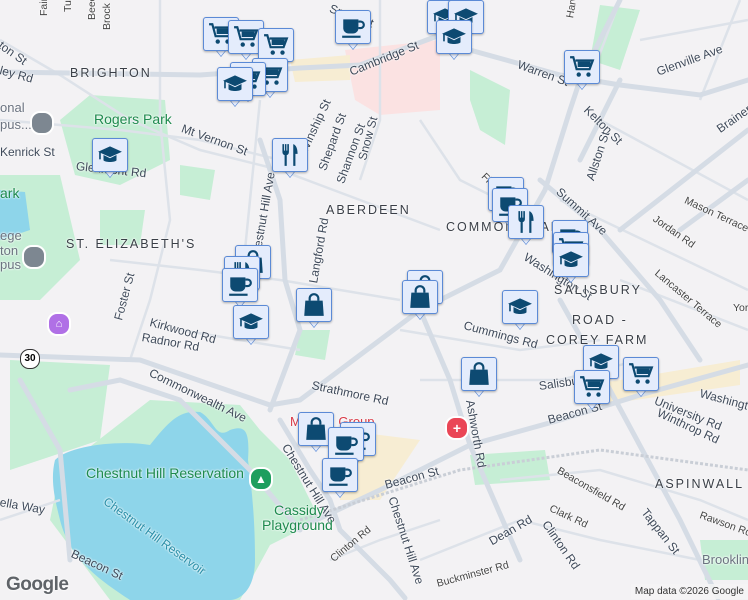 The width and height of the screenshot is (748, 600). Describe the element at coordinates (37, 584) in the screenshot. I see `google-logo: Google` at that location.